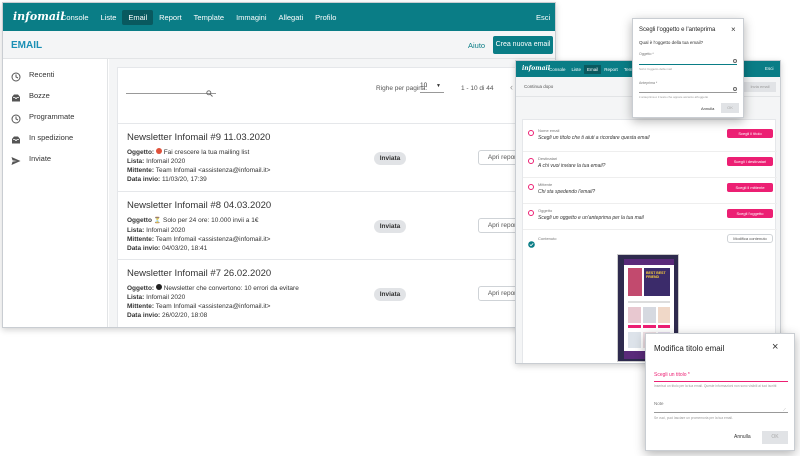  I want to click on sidebar-item-programmate: Programmate, so click(57, 117).